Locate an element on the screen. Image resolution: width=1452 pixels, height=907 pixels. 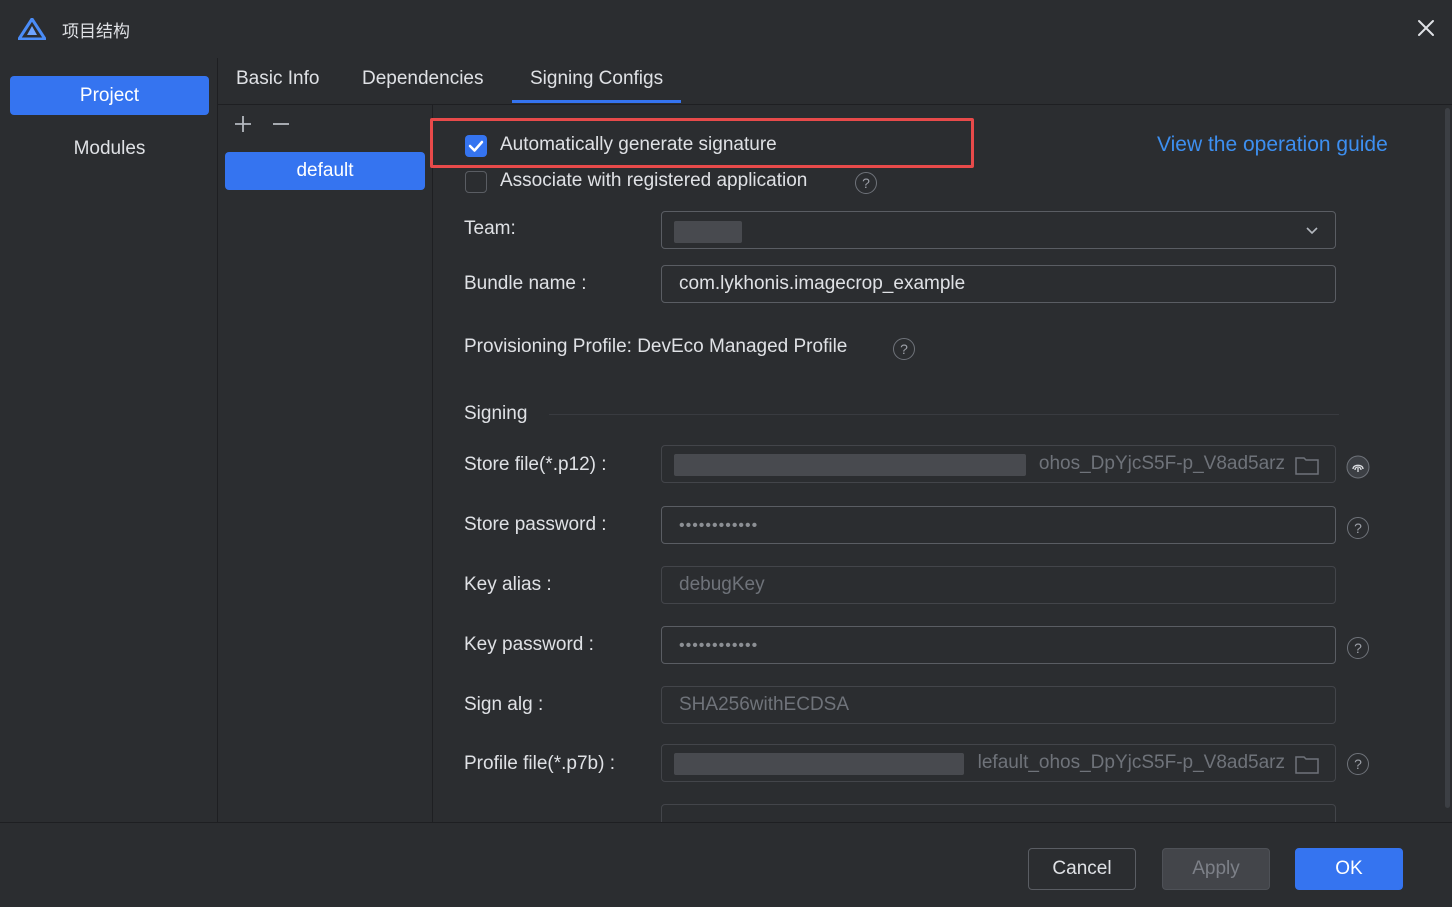
nav-item-project: Project is located at coordinates (109, 95).